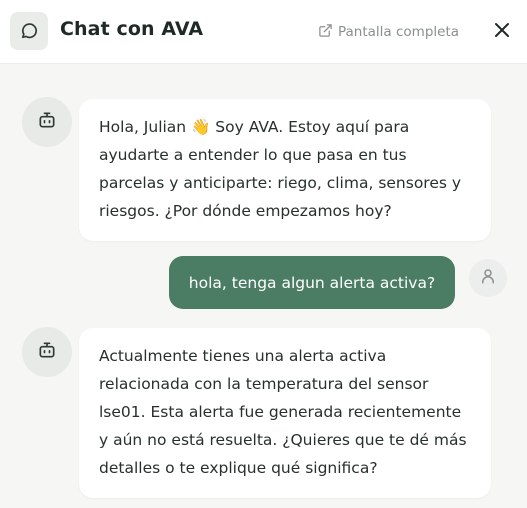 The width and height of the screenshot is (527, 508). What do you see at coordinates (263, 32) in the screenshot?
I see `chat-header: Chat con AVA Pantalla completa` at bounding box center [263, 32].